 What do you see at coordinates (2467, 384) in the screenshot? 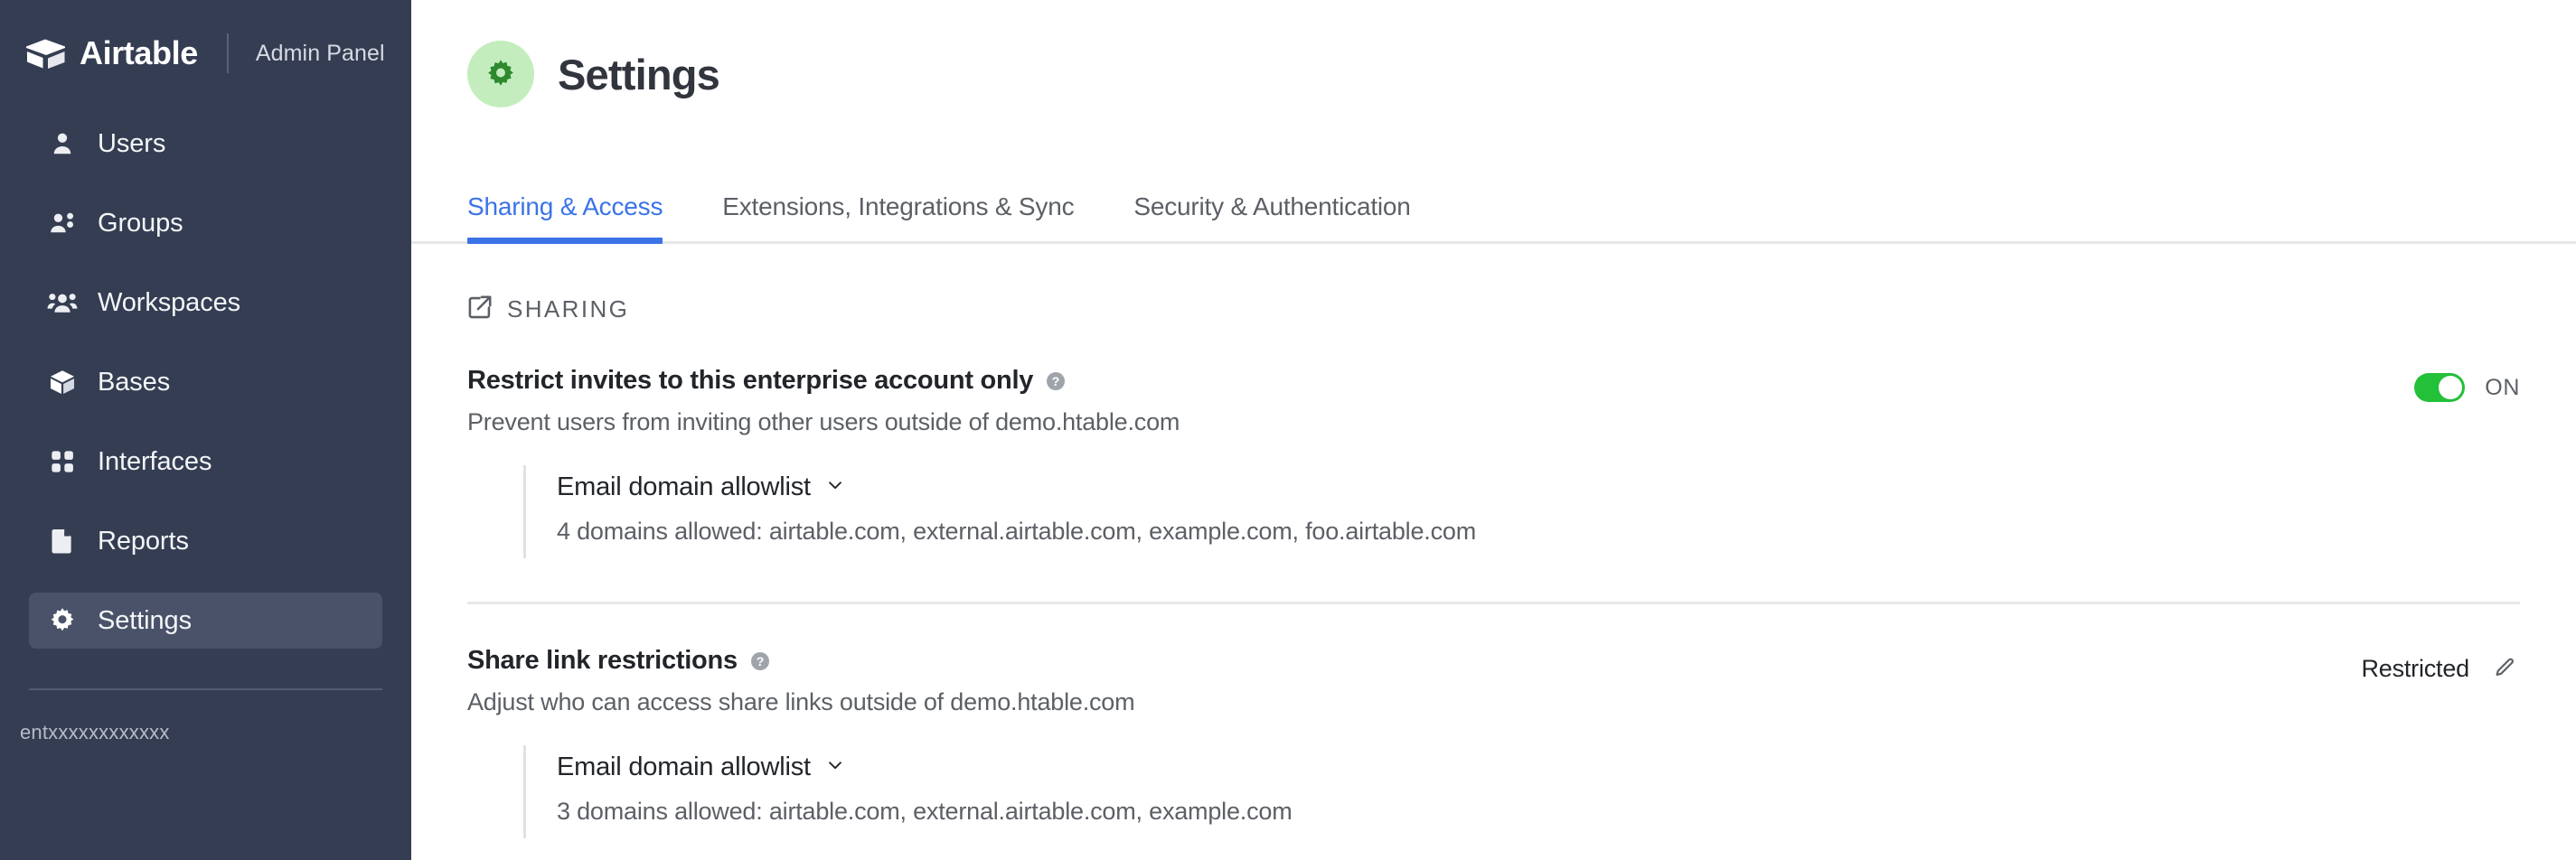
I see `setting-control: ON` at bounding box center [2467, 384].